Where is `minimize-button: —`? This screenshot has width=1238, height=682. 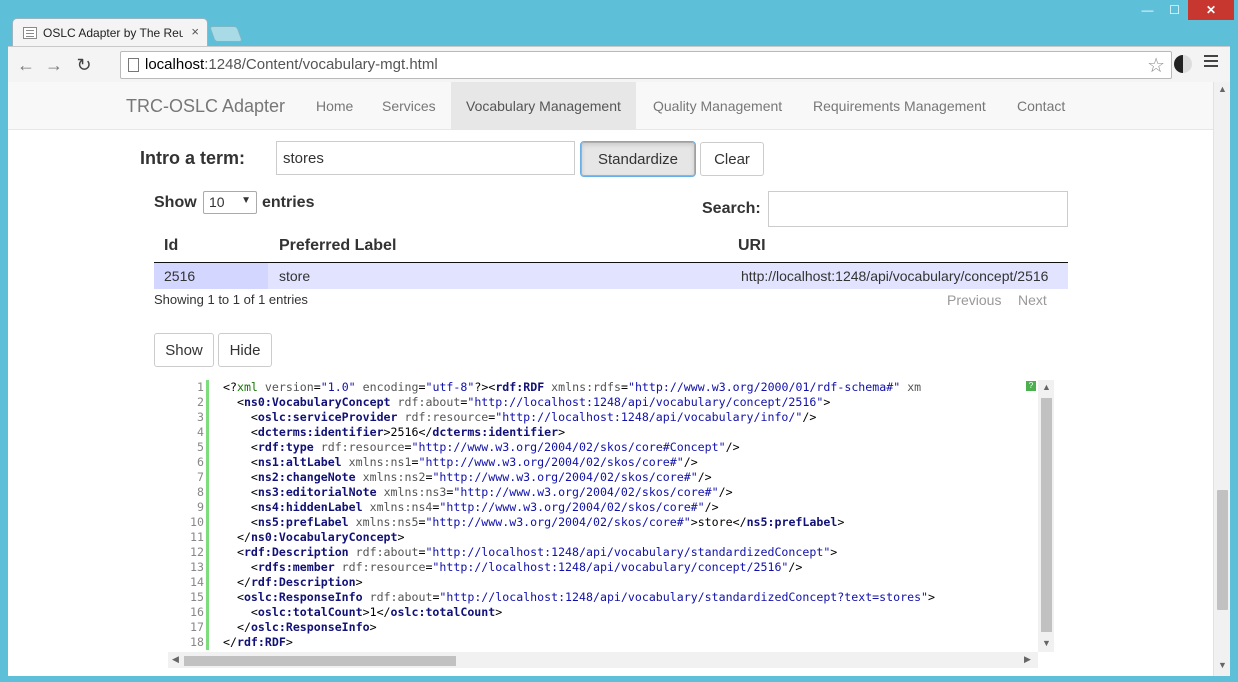
minimize-button: — is located at coordinates (1147, 10).